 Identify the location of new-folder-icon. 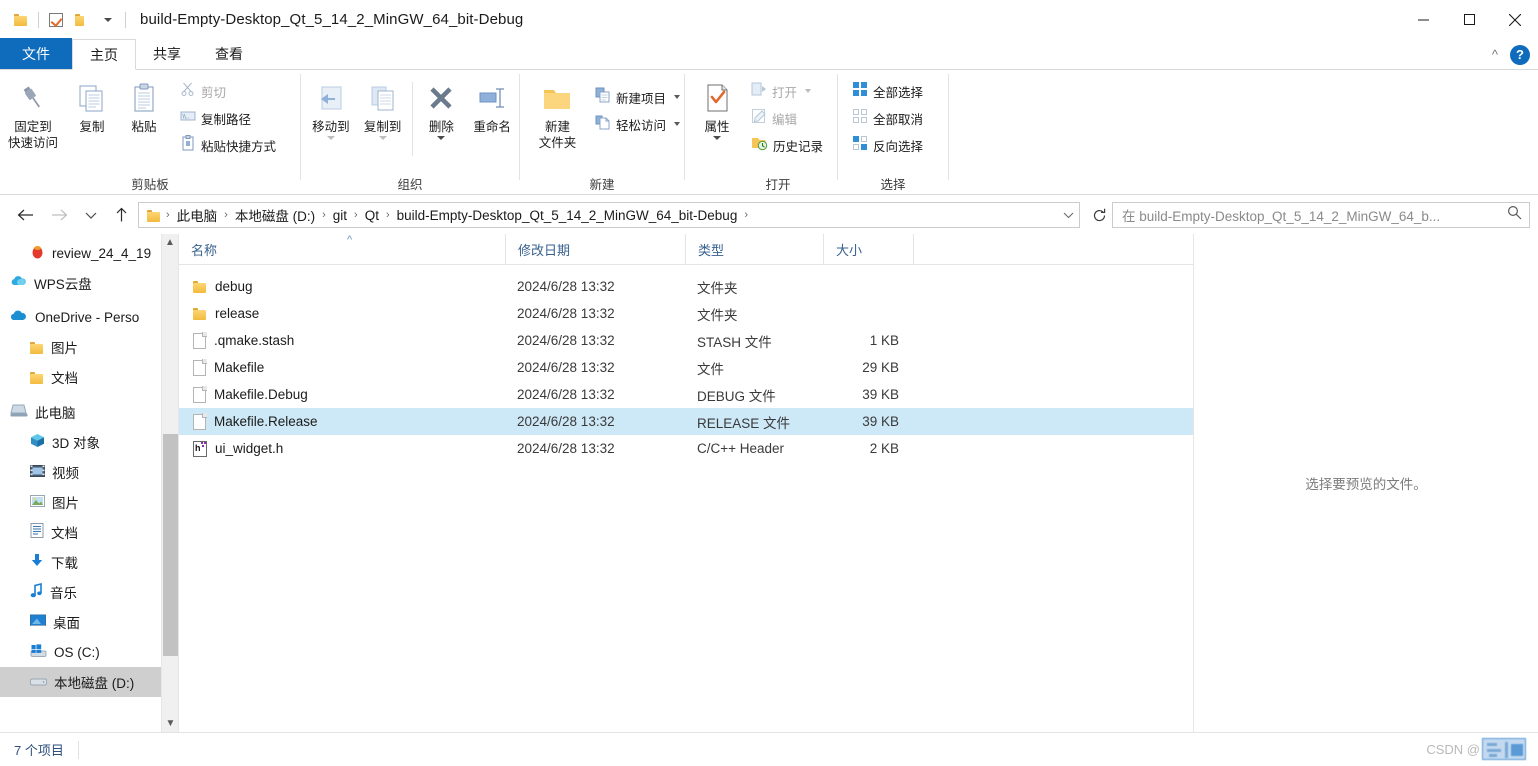
(82, 20).